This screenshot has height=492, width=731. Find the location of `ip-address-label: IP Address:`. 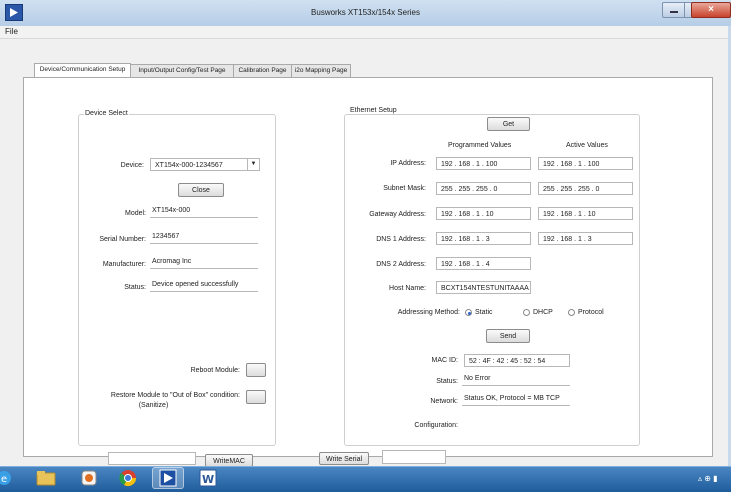

ip-address-label: IP Address: is located at coordinates (408, 163).